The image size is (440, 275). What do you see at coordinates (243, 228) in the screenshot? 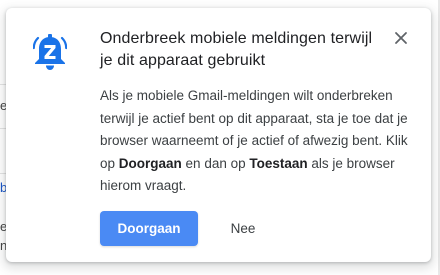
I see `no-button: Nee` at bounding box center [243, 228].